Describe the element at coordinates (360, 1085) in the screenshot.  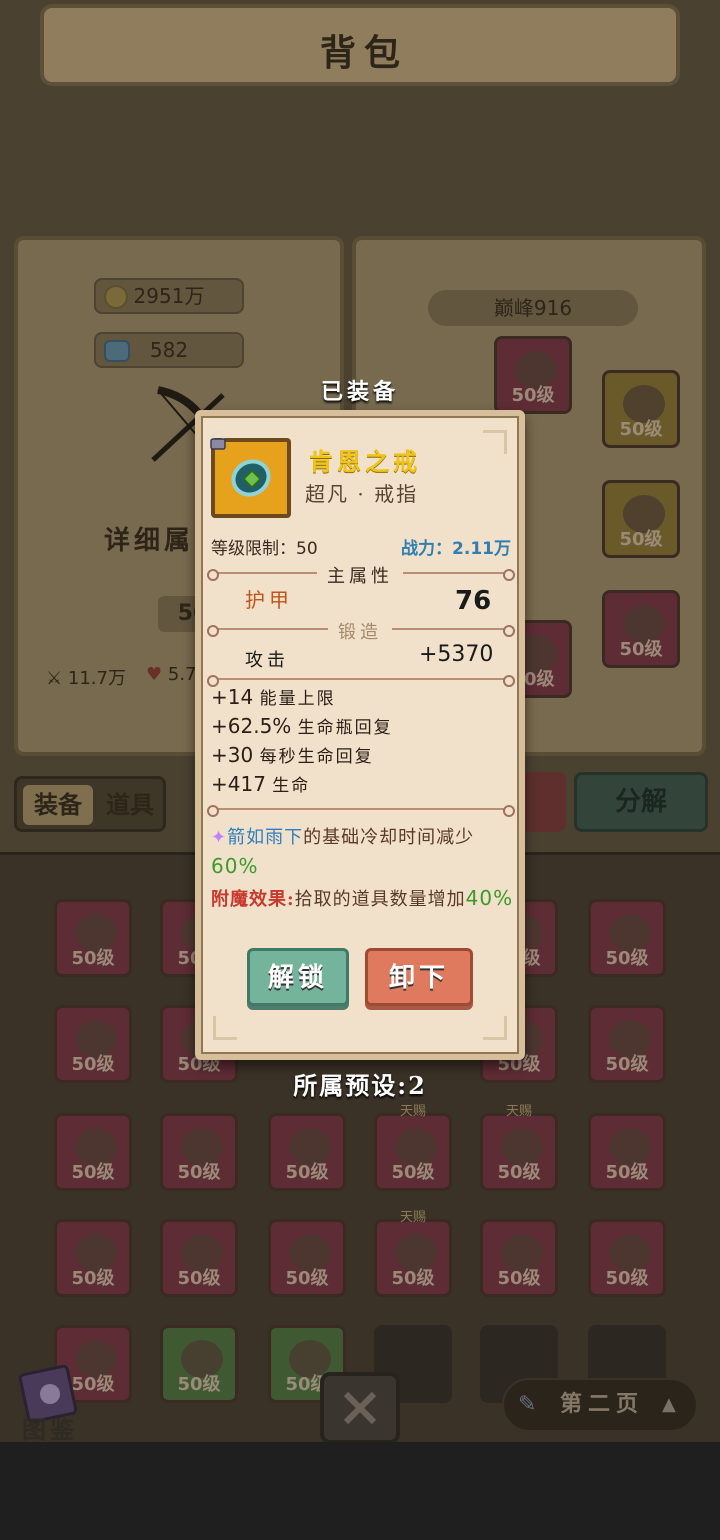
I see `preset-label: 所属预设:2` at that location.